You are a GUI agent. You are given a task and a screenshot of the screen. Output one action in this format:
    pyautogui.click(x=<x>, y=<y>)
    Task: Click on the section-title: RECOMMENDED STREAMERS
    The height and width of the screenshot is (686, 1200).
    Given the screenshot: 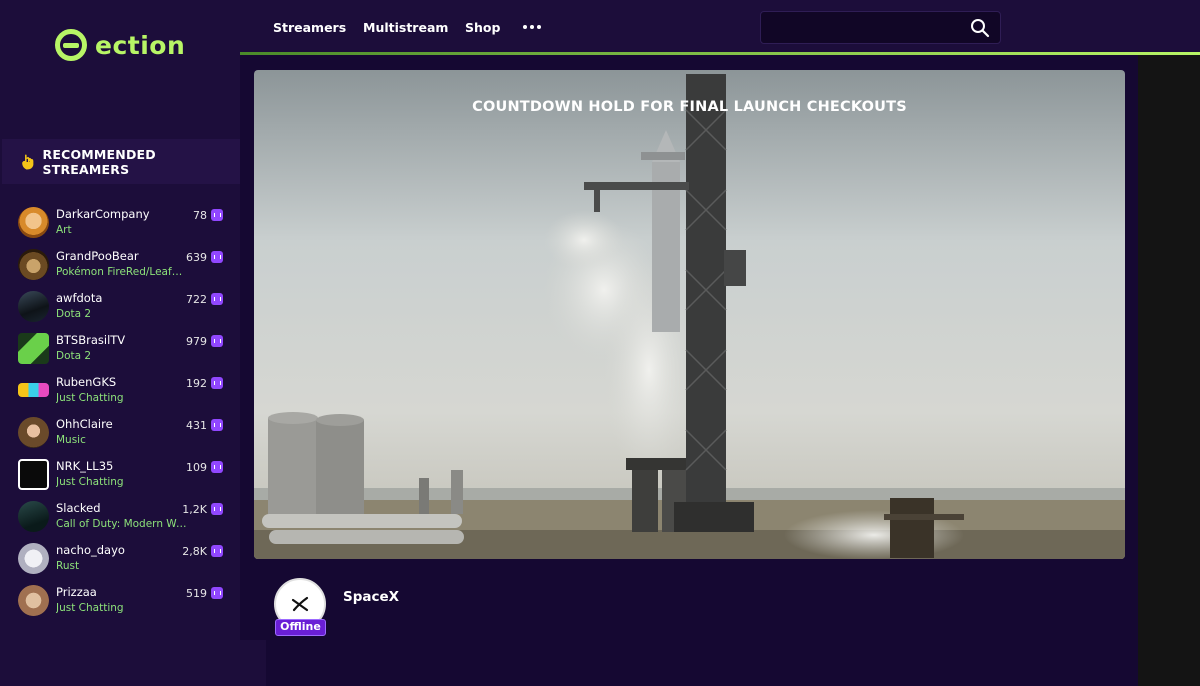 What is the action you would take?
    pyautogui.click(x=99, y=161)
    